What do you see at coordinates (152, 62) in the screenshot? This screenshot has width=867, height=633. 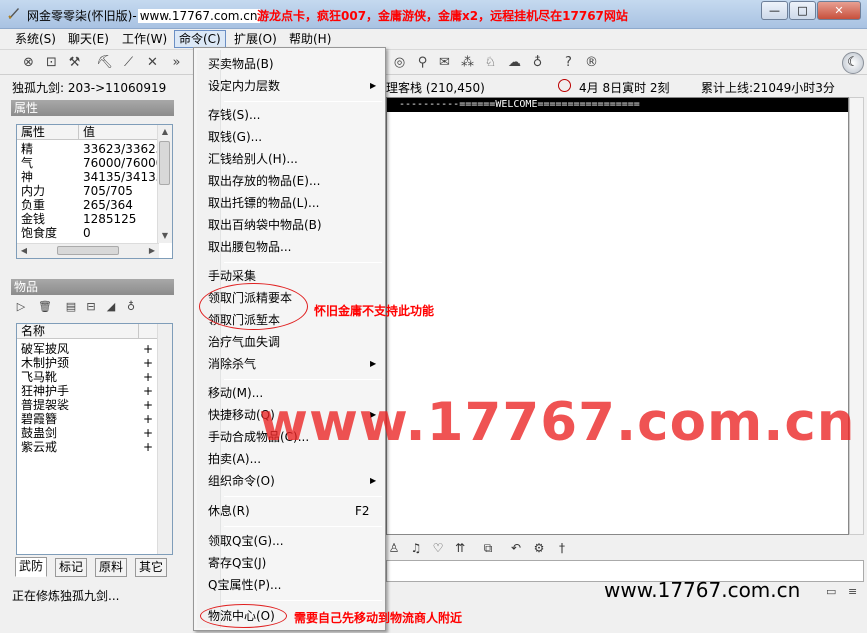 I see `crossed-tools-icon: ✕` at bounding box center [152, 62].